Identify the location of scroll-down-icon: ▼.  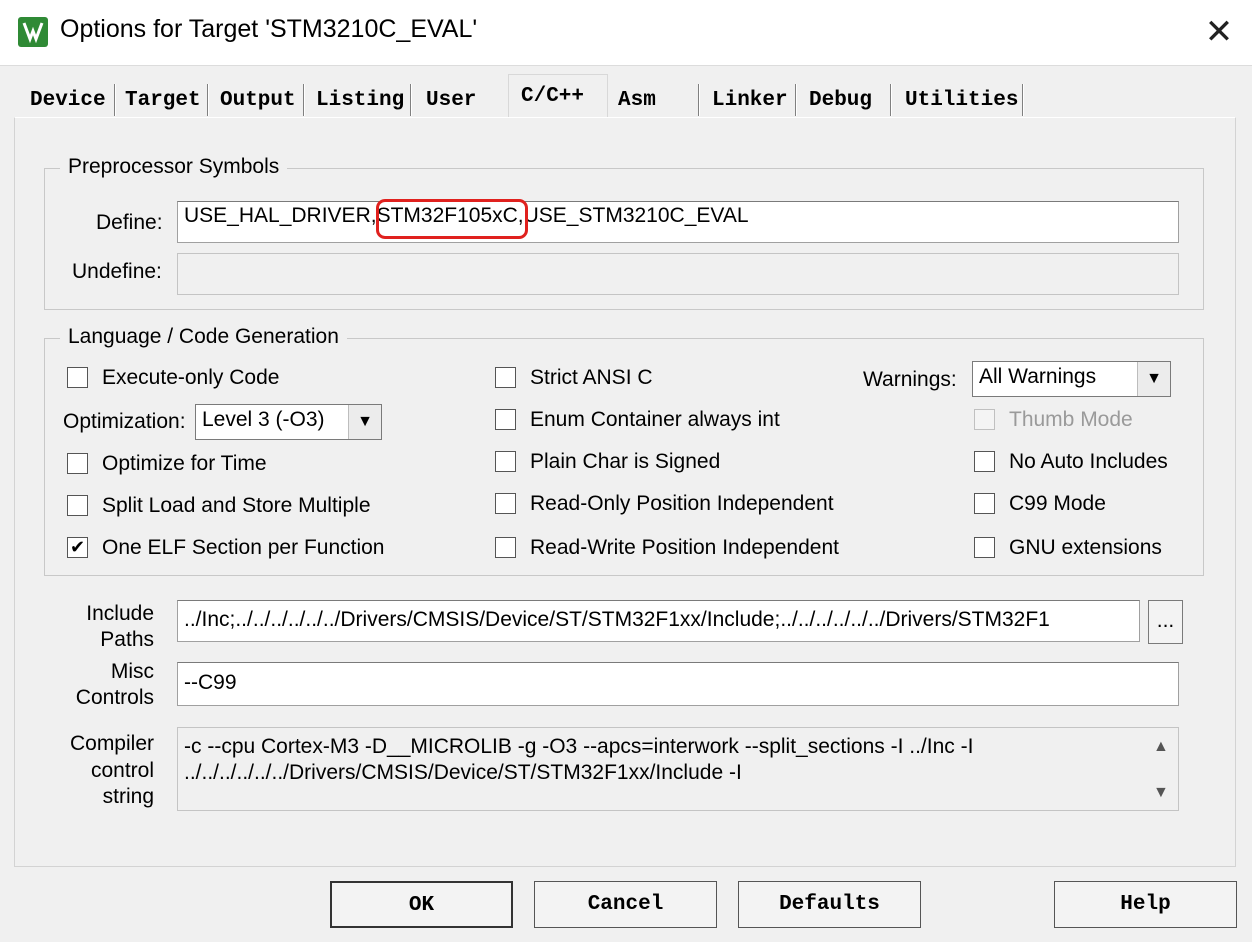
(1161, 793).